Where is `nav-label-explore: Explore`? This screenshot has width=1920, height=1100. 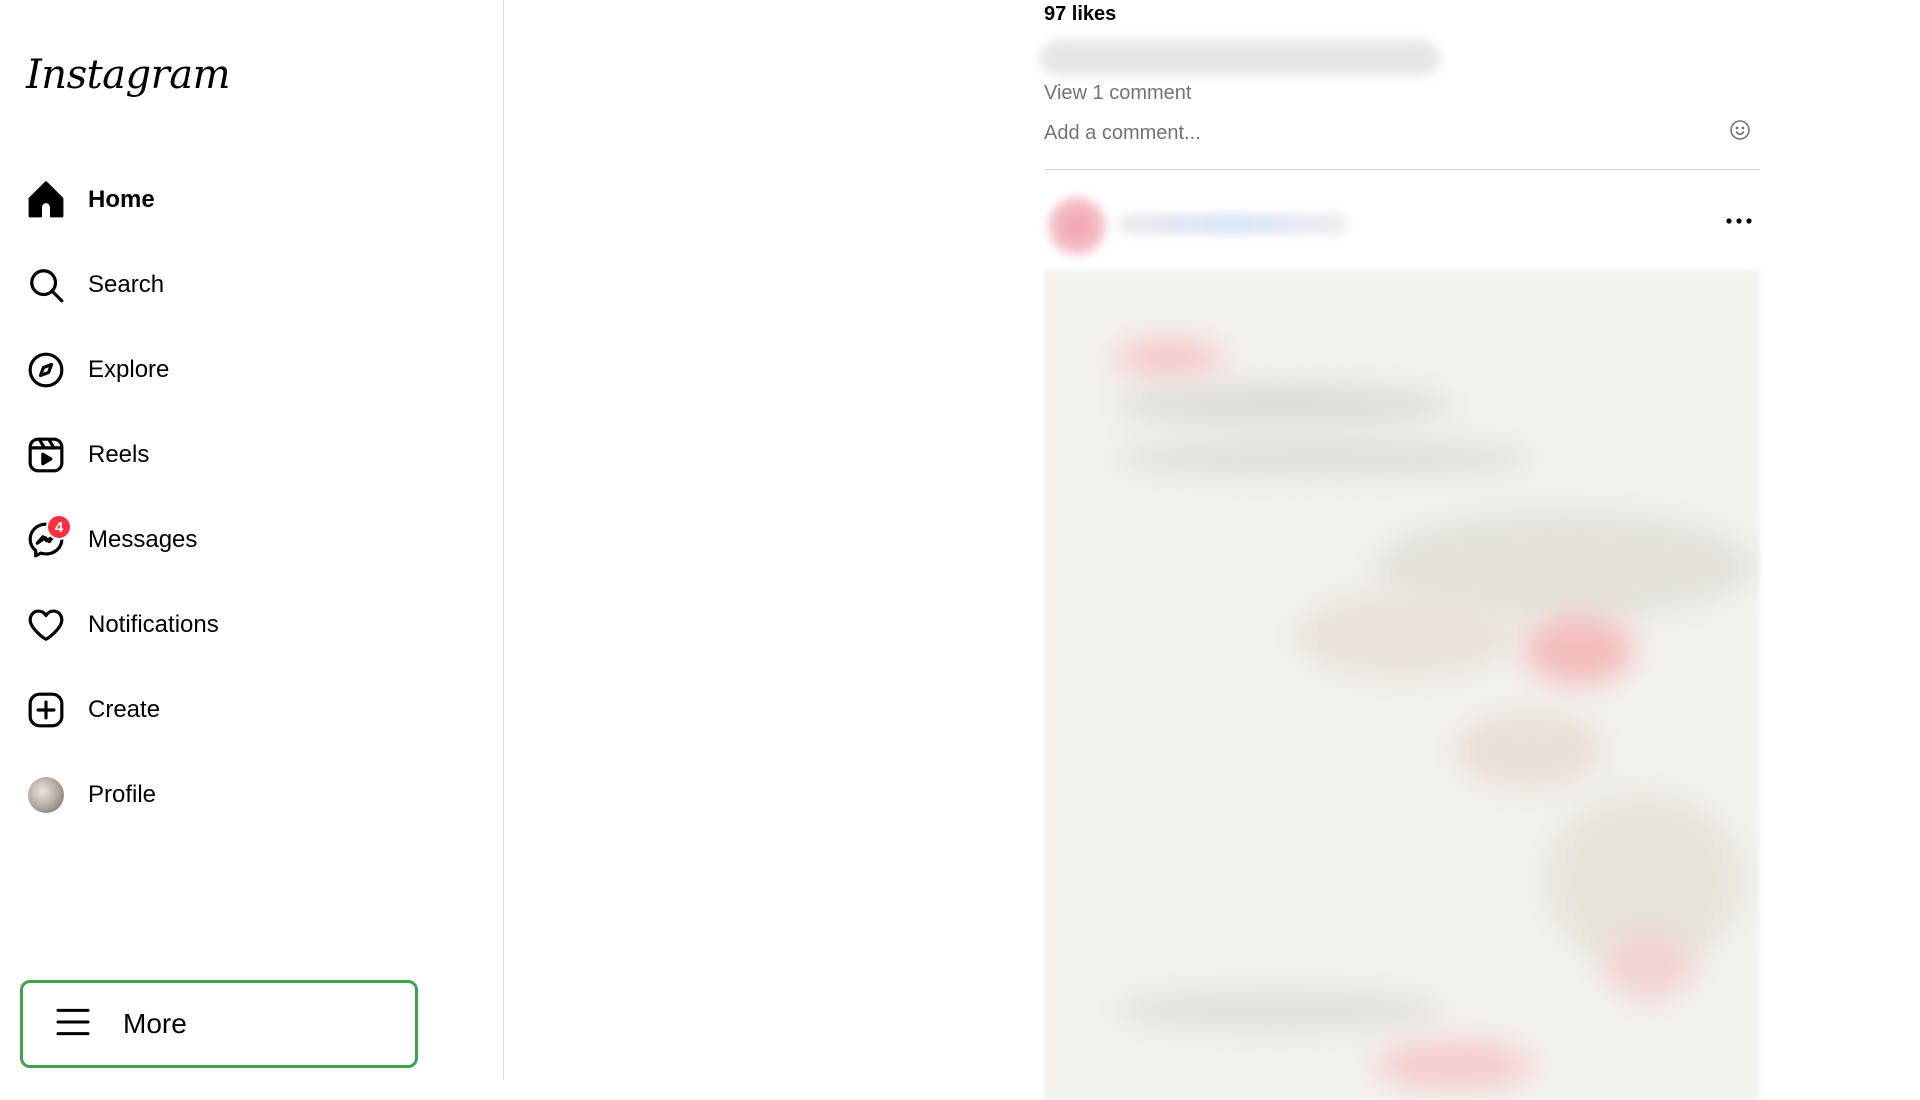 nav-label-explore: Explore is located at coordinates (129, 369).